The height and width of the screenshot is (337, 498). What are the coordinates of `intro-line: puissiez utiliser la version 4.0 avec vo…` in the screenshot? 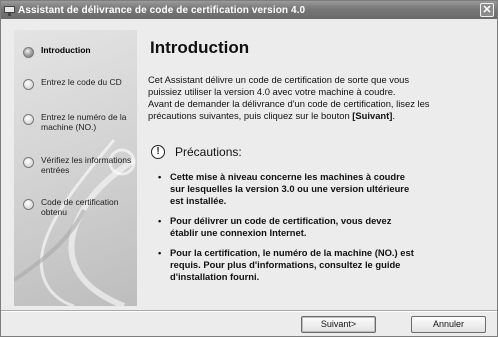 It's located at (272, 91).